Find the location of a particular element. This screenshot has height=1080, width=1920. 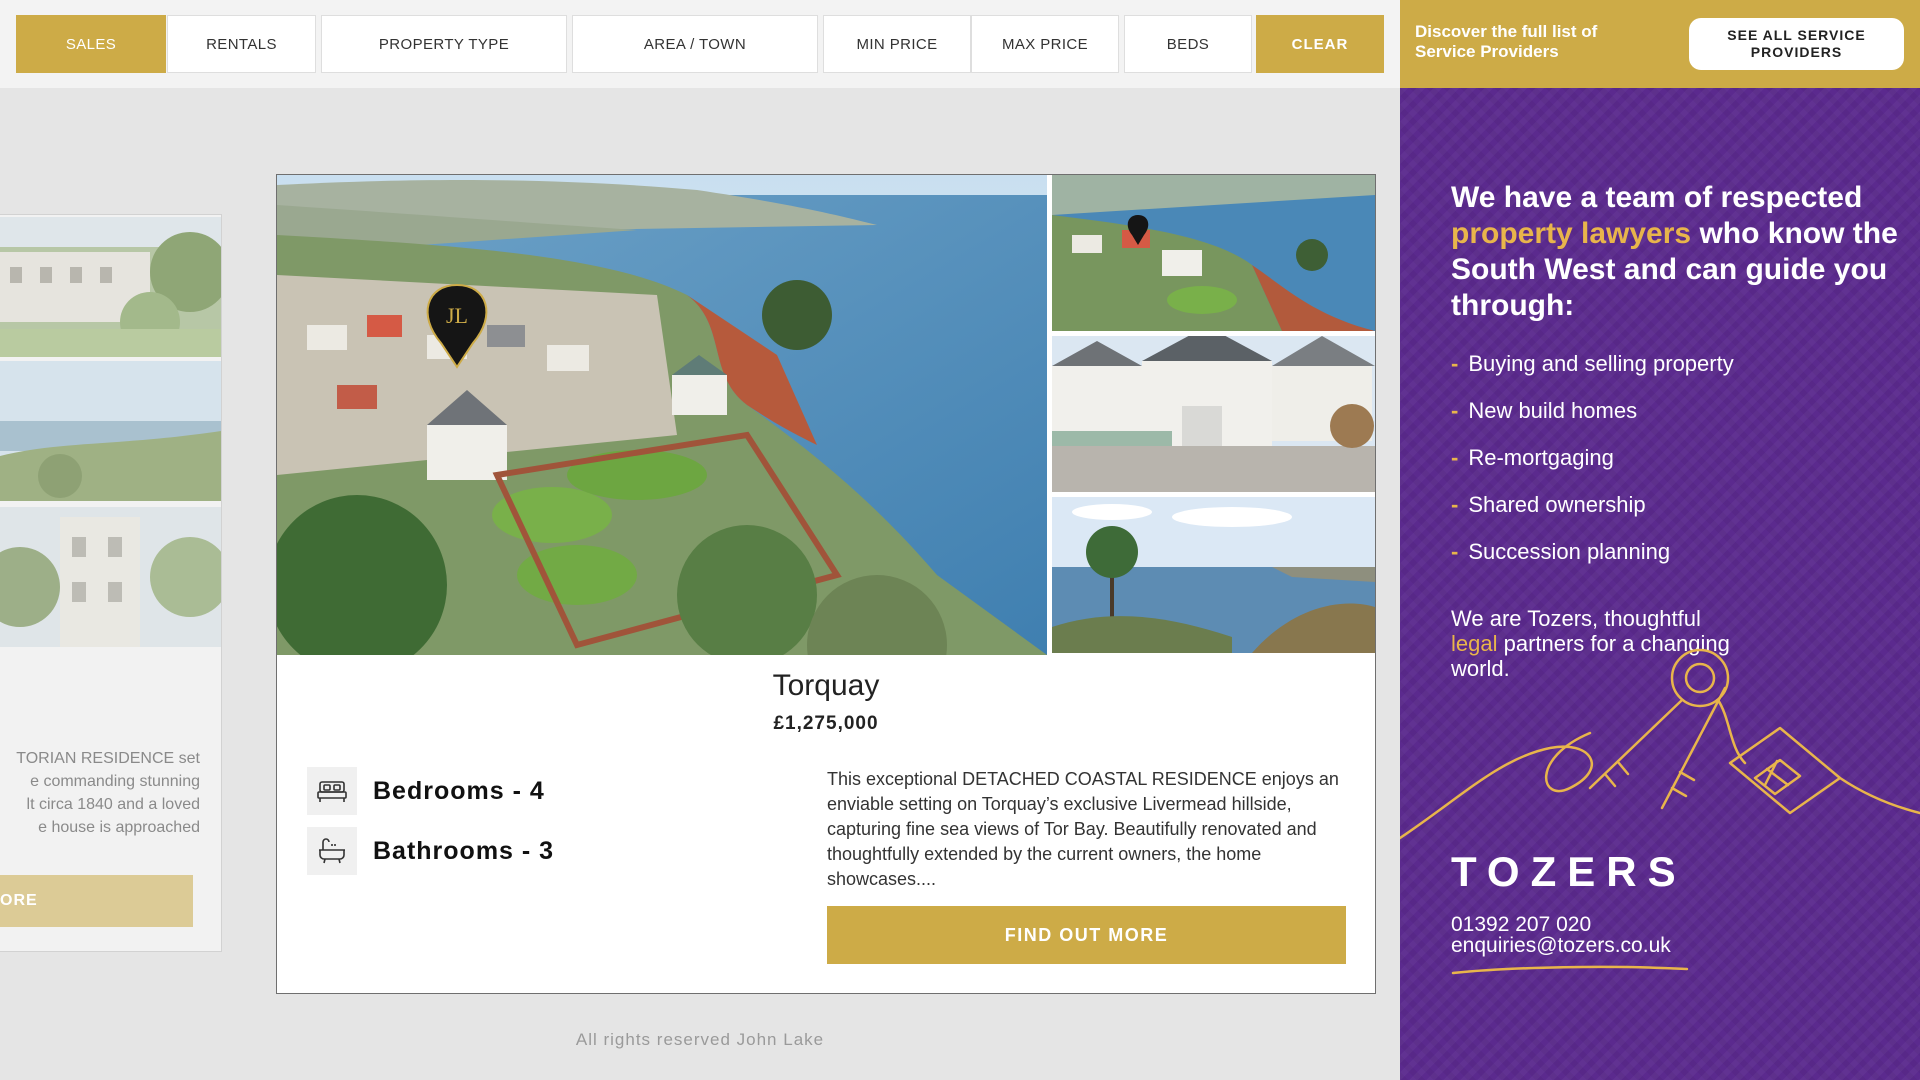

underline-swash-icon is located at coordinates (1570, 970).